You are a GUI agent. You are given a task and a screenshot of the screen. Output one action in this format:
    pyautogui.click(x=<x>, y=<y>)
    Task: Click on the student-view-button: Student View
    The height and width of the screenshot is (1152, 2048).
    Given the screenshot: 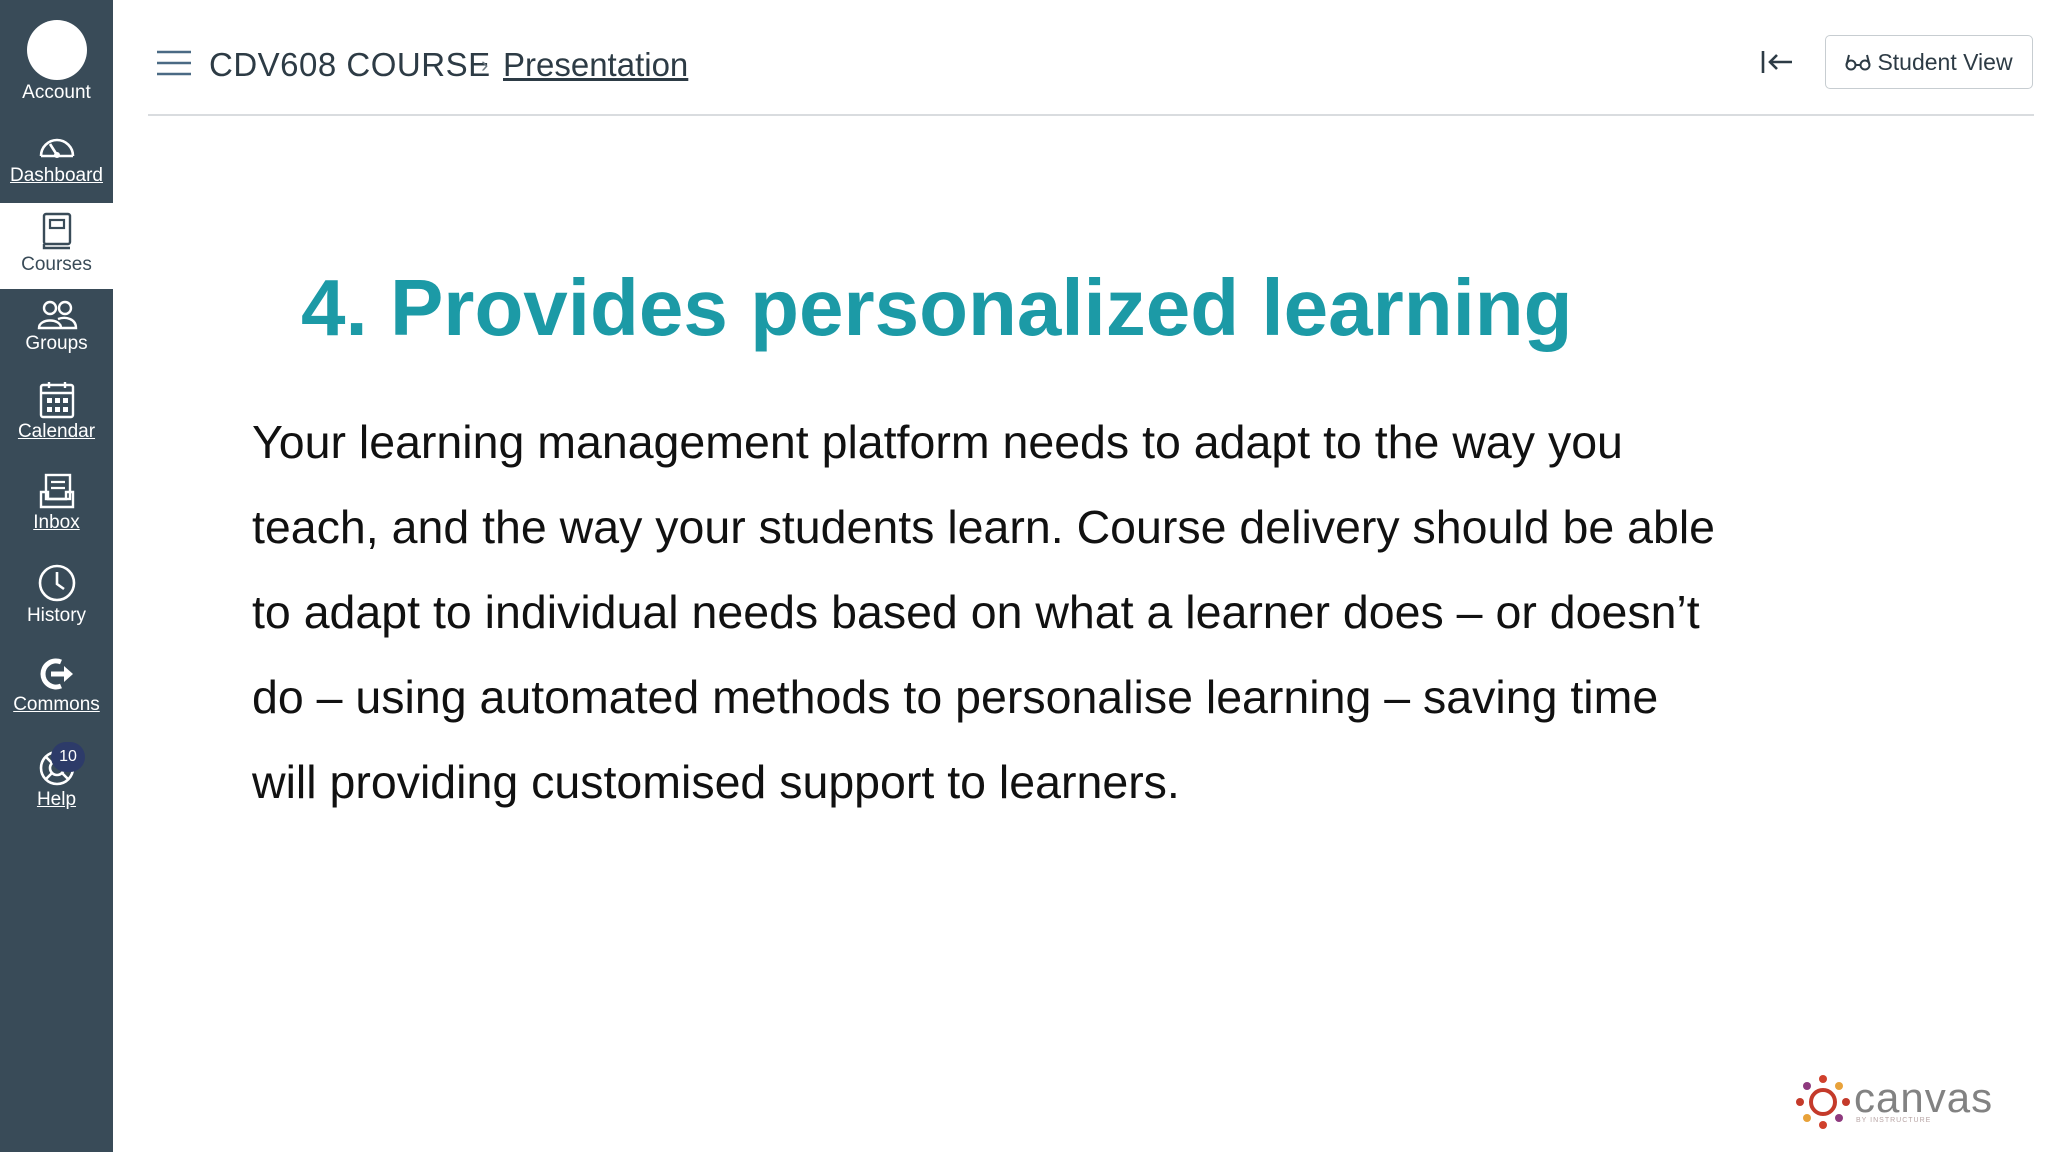 What is the action you would take?
    pyautogui.click(x=1929, y=62)
    